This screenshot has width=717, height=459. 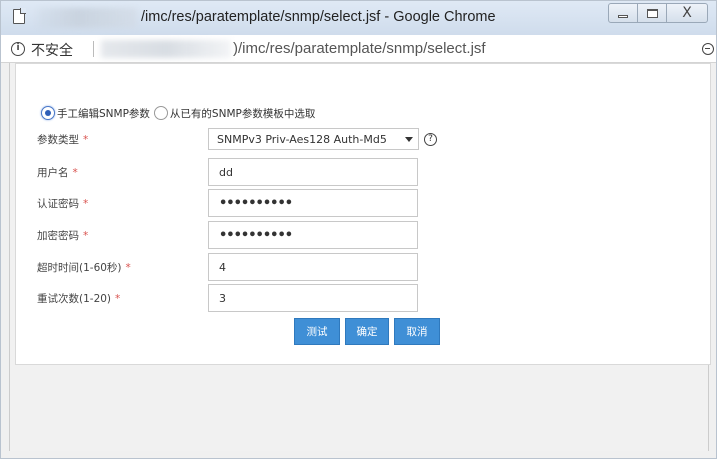 I want to click on button-bar: 测试 确定 取消, so click(x=367, y=331).